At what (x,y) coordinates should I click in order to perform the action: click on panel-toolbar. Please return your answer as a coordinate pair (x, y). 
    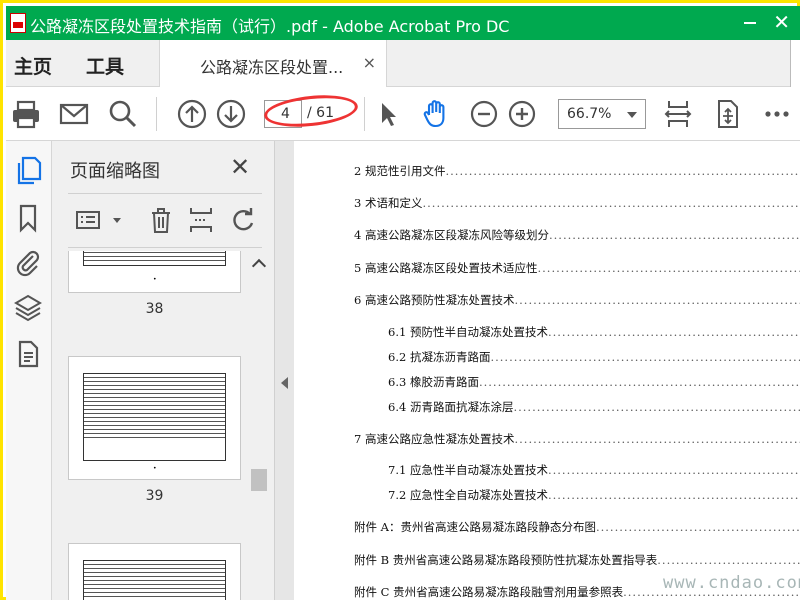
    Looking at the image, I should click on (163, 221).